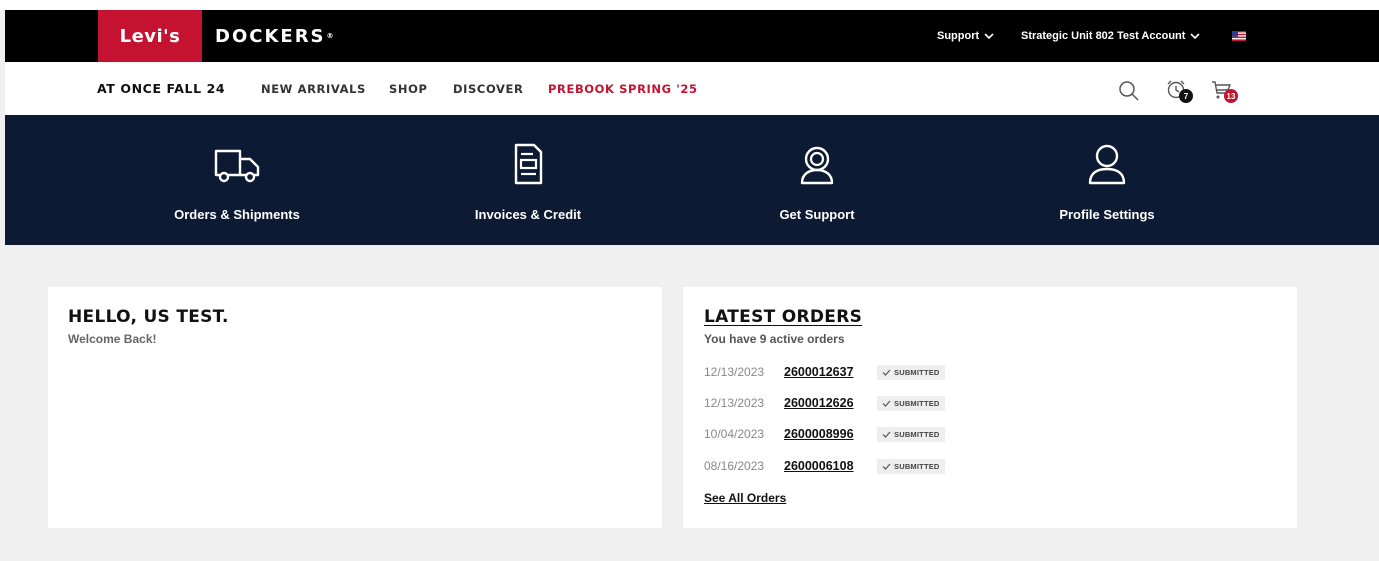 The image size is (1379, 561). What do you see at coordinates (830, 434) in the screenshot?
I see `order-number-link: 2600008996` at bounding box center [830, 434].